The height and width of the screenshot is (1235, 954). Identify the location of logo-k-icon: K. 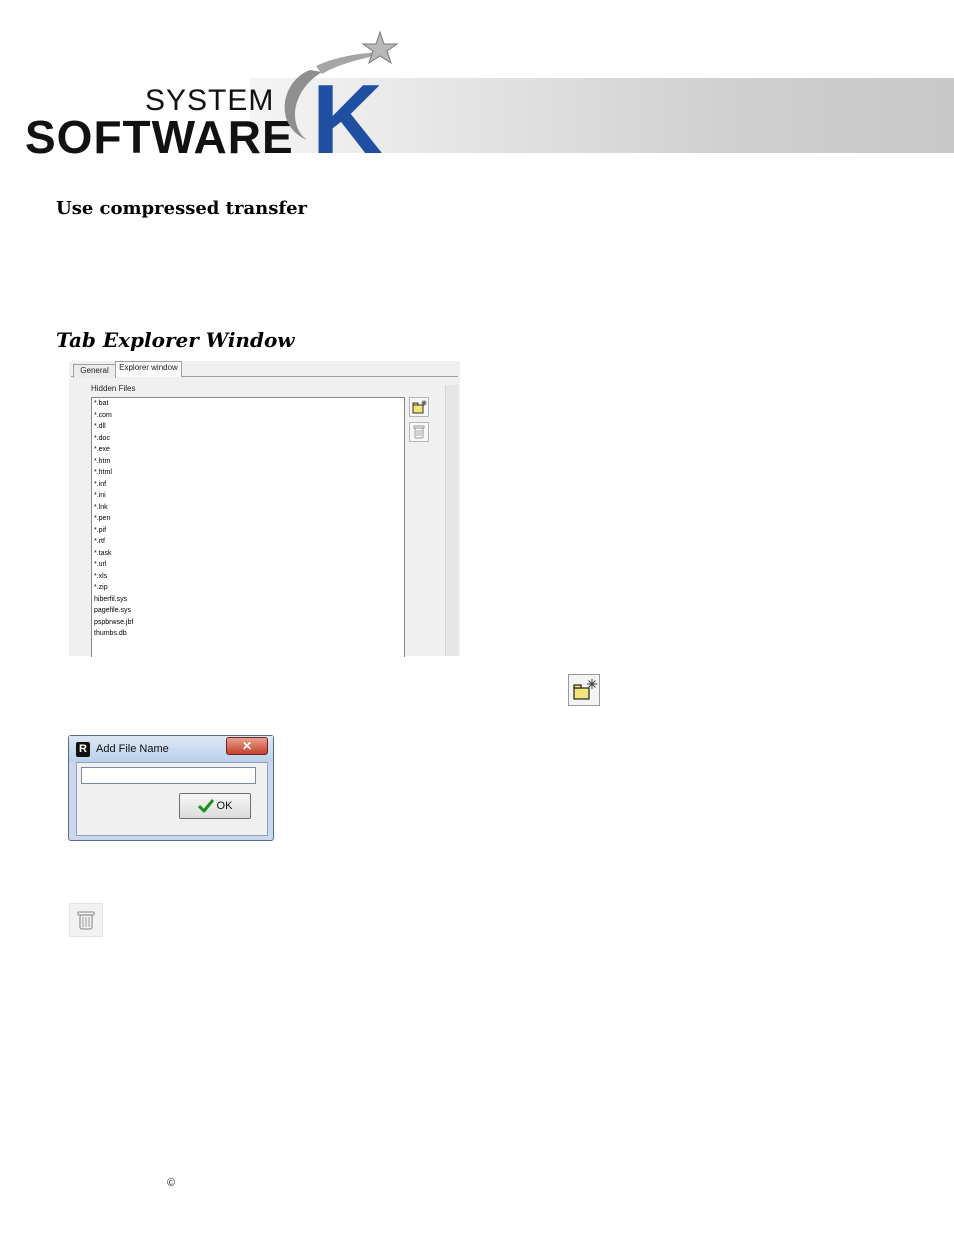
(341, 95).